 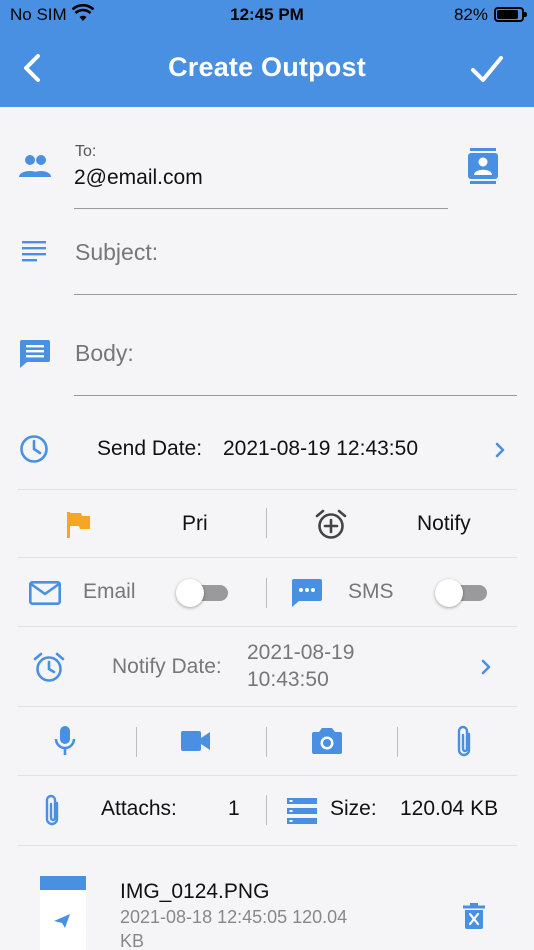 I want to click on status-bar: No SIM 12:45 PM 82%, so click(x=267, y=15).